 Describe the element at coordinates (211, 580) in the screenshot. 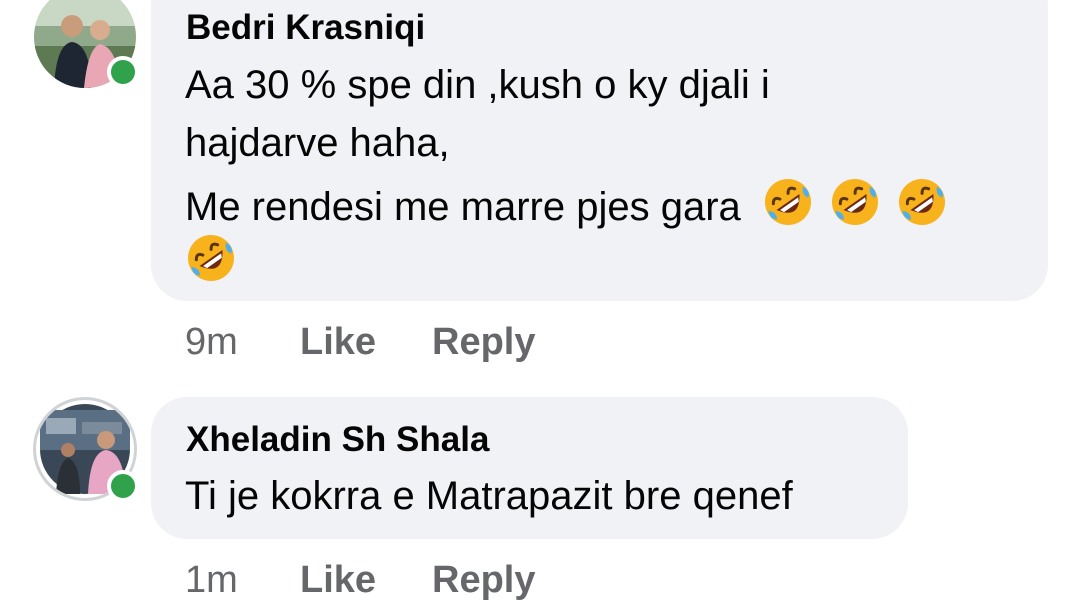

I see `comment-timestamp: 1m` at that location.